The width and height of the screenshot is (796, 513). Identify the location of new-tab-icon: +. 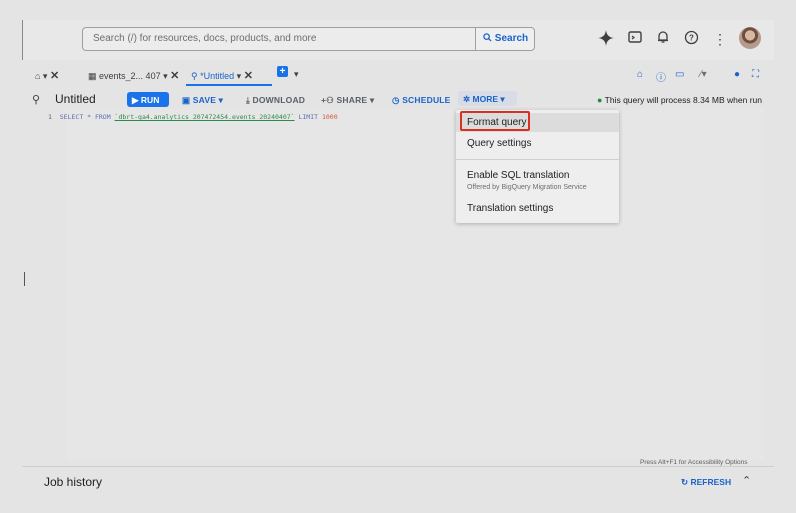
(282, 71).